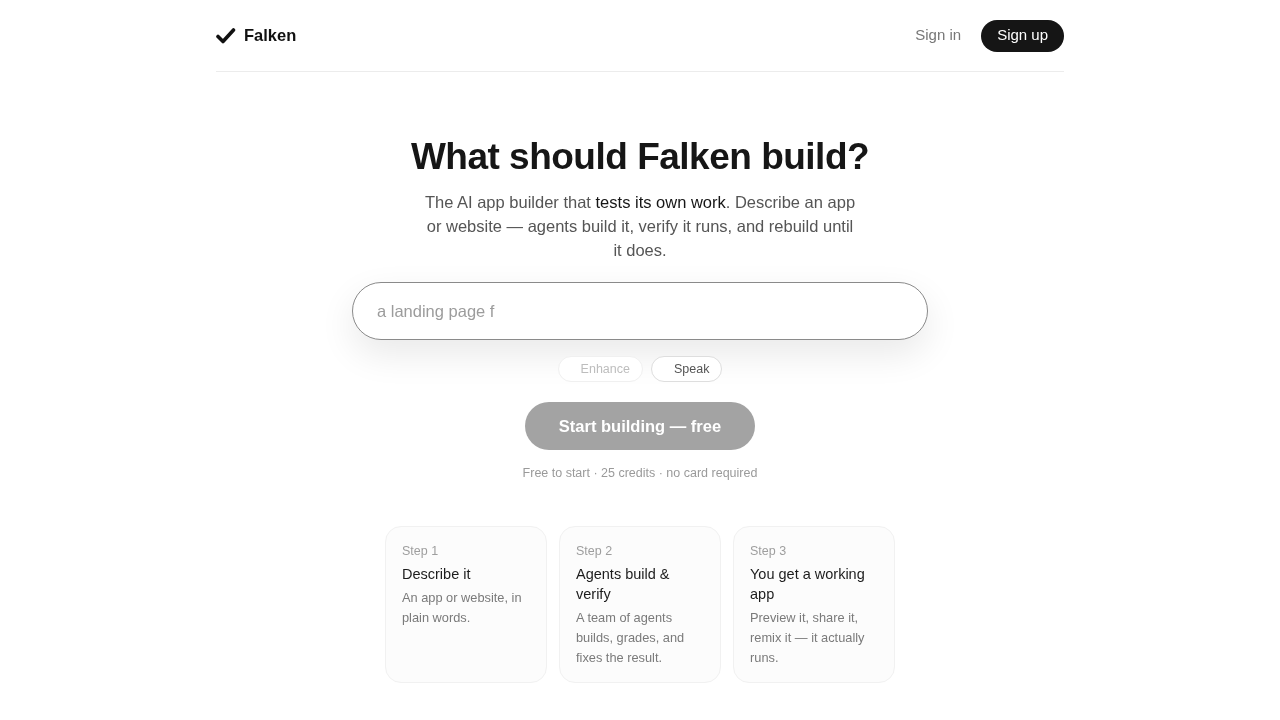 This screenshot has height=720, width=1280. Describe the element at coordinates (226, 35) in the screenshot. I see `checkmark-icon` at that location.